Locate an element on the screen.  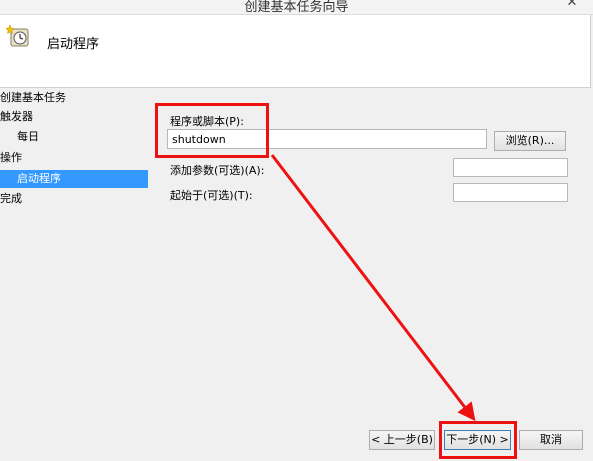
window-title: 创建基本任务向导 is located at coordinates (296, 7).